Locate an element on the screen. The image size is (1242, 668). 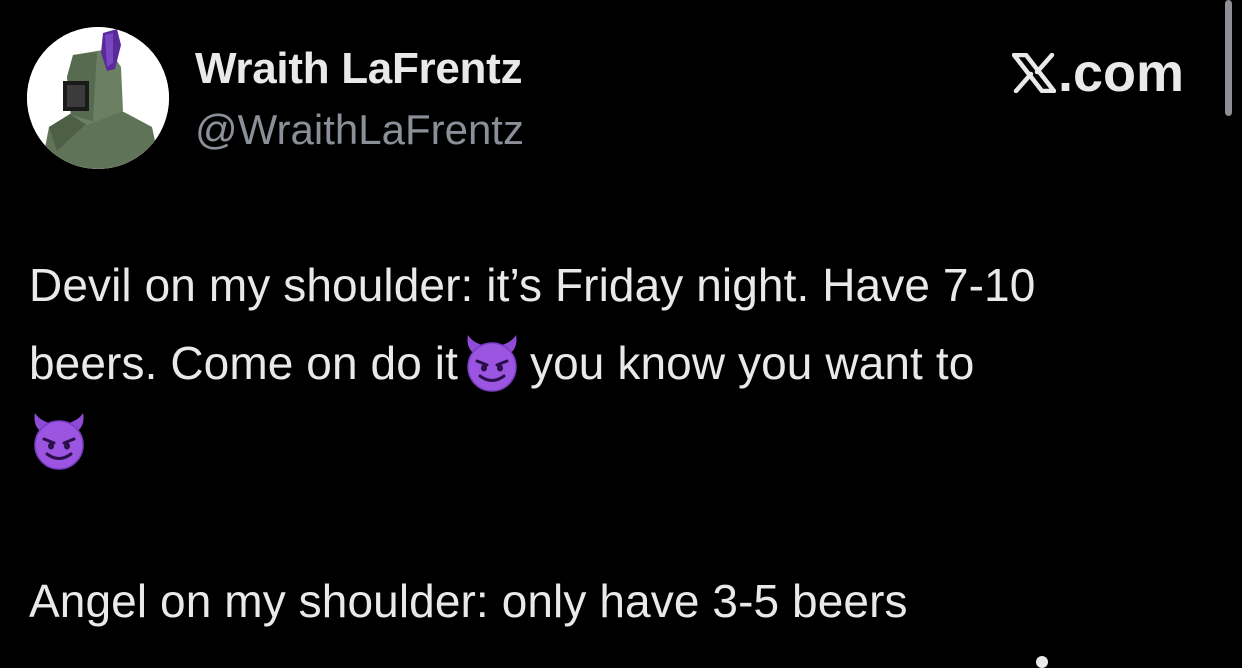
avatar is located at coordinates (98, 98).